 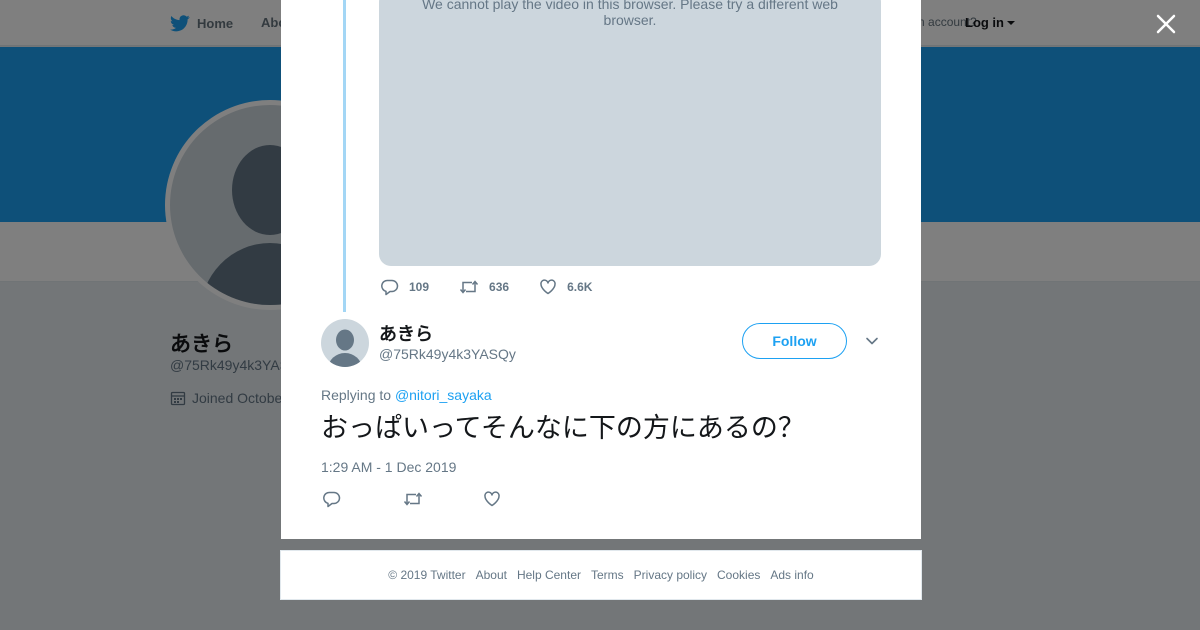 I want to click on close-icon, so click(x=1166, y=24).